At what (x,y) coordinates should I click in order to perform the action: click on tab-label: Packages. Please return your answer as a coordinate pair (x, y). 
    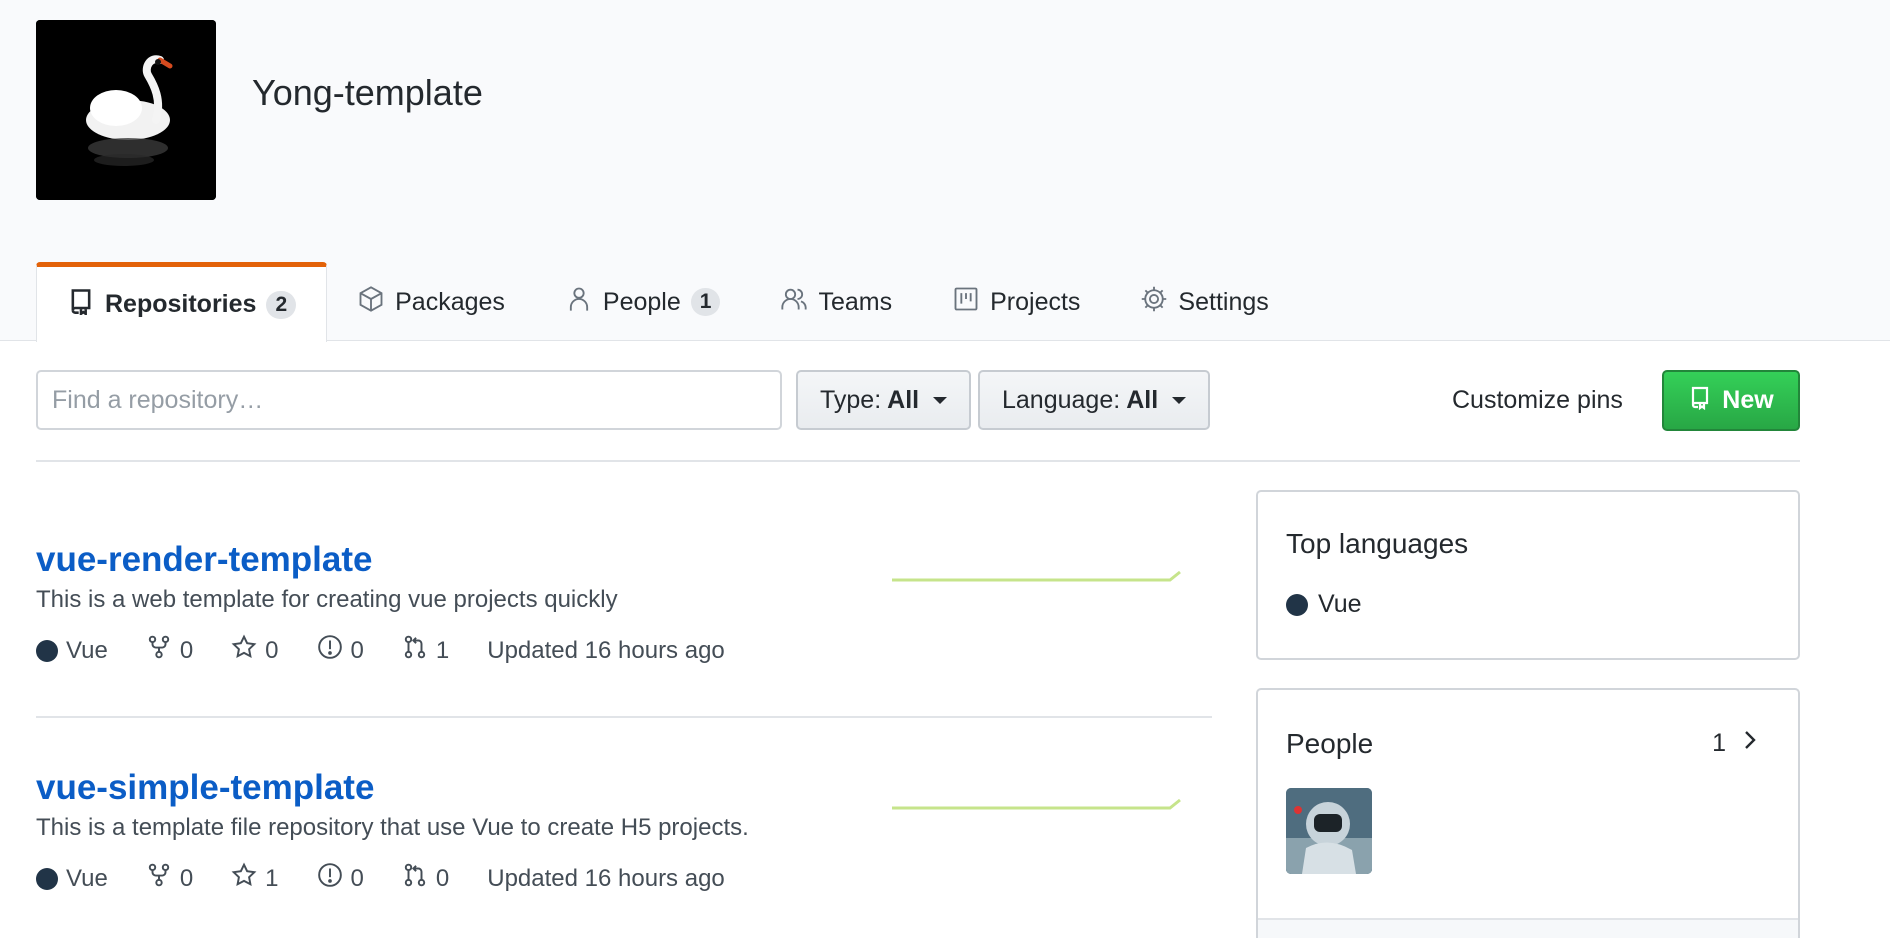
    Looking at the image, I should click on (450, 301).